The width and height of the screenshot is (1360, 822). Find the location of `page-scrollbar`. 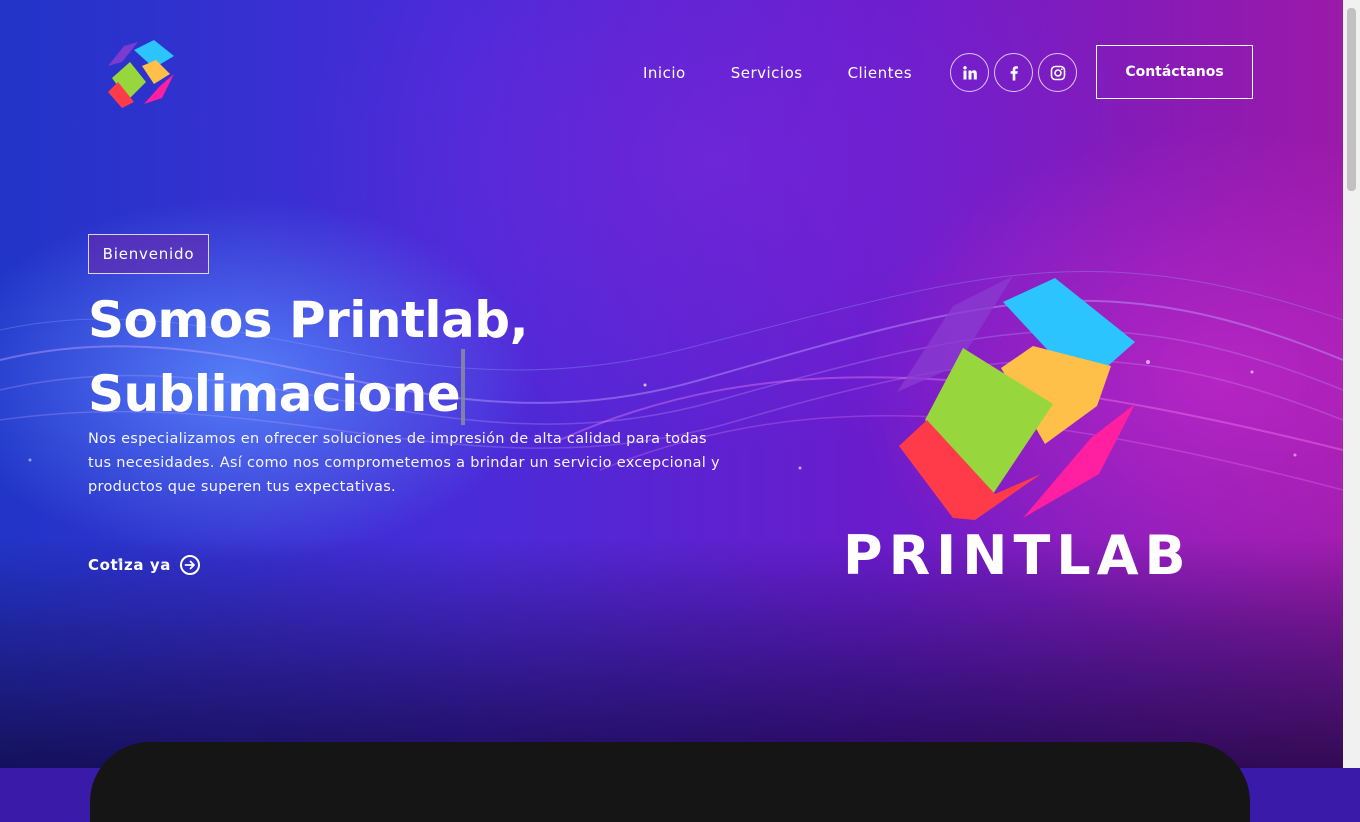

page-scrollbar is located at coordinates (1351, 384).